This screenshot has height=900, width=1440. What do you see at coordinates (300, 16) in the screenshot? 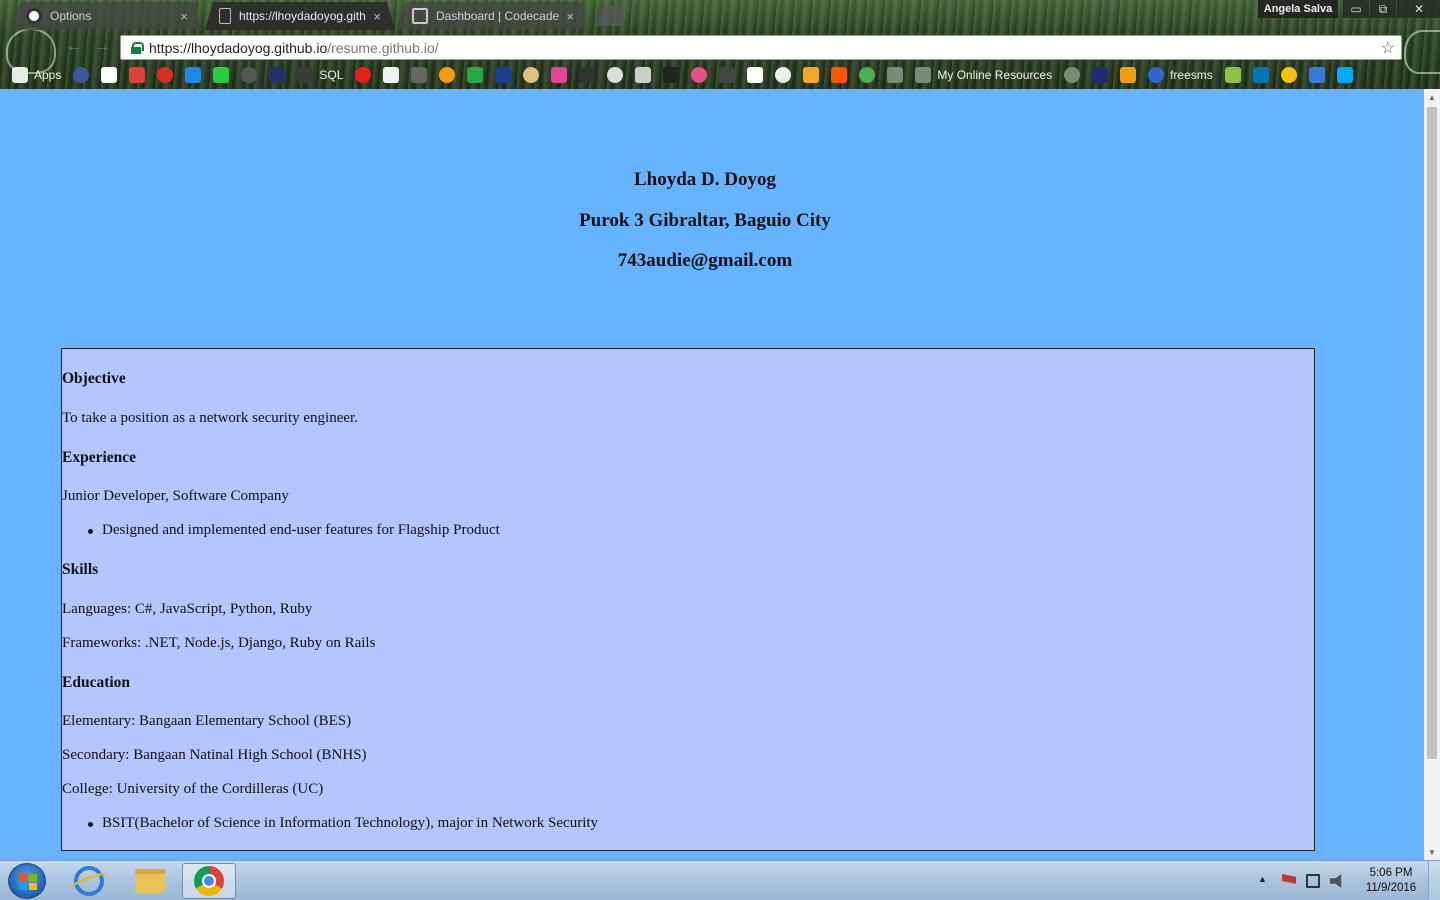
I see `tab-resume: https://lhoydadoyog.gith ×` at bounding box center [300, 16].